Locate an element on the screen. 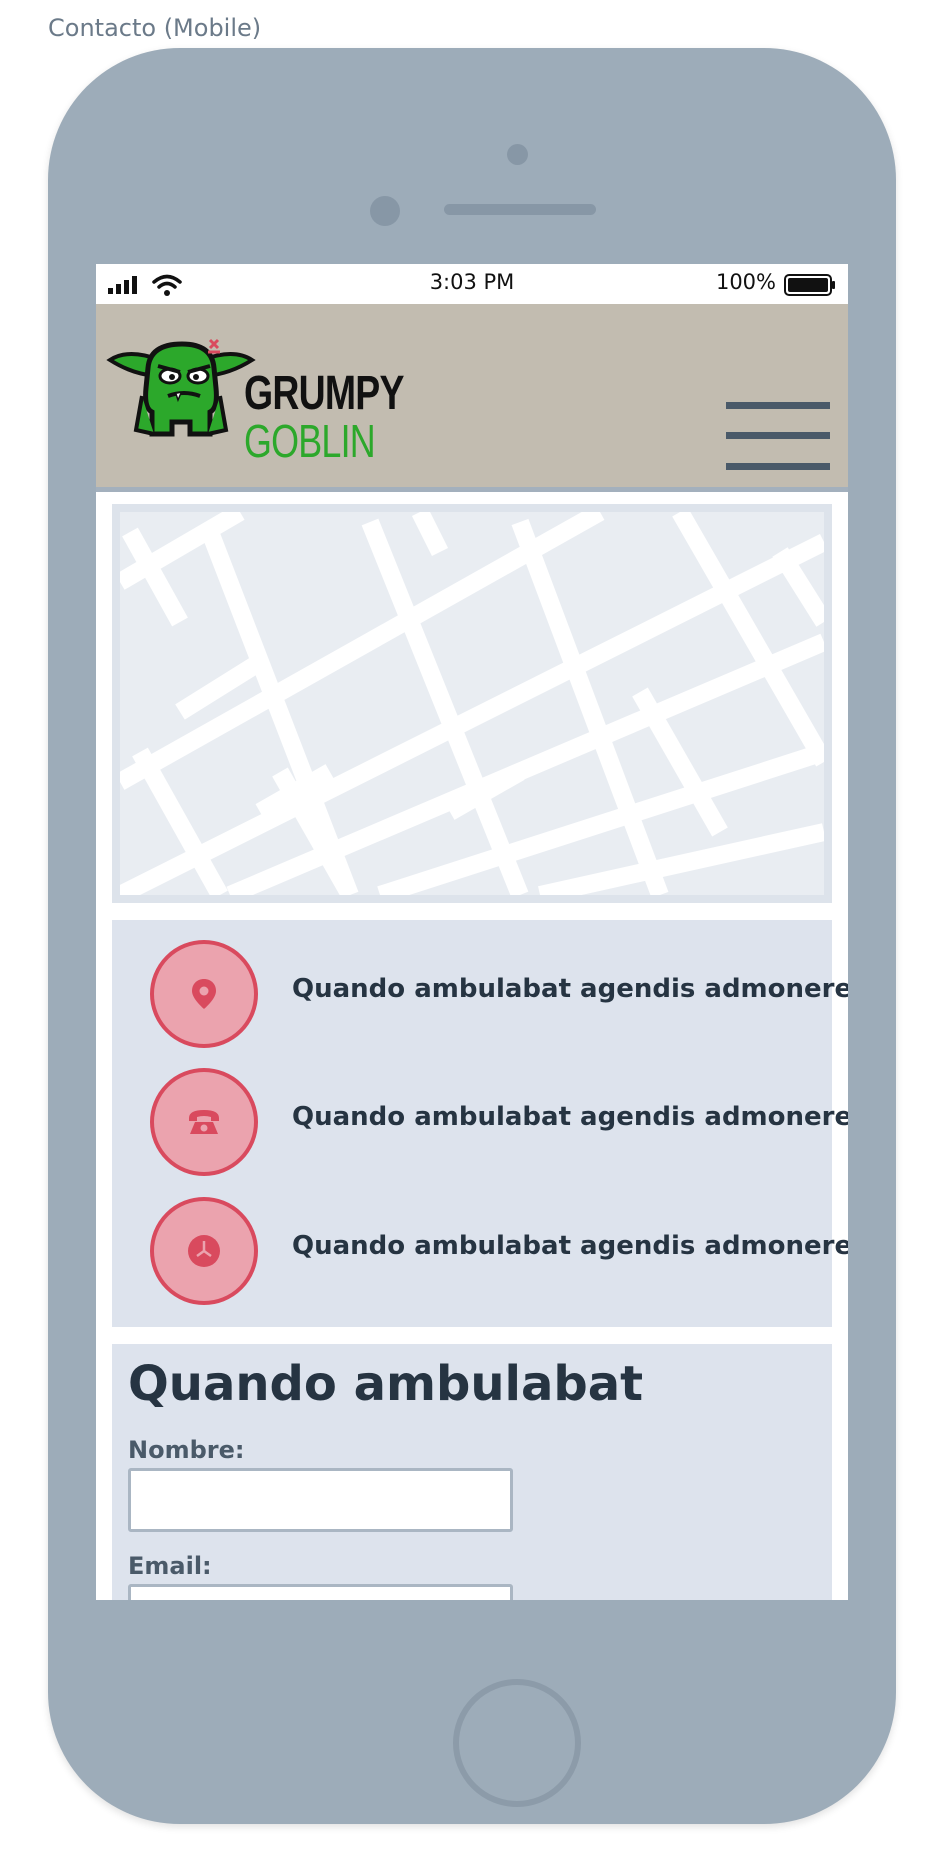 Image resolution: width=944 pixels, height=1872 pixels. goblin-logo-icon is located at coordinates (181, 393).